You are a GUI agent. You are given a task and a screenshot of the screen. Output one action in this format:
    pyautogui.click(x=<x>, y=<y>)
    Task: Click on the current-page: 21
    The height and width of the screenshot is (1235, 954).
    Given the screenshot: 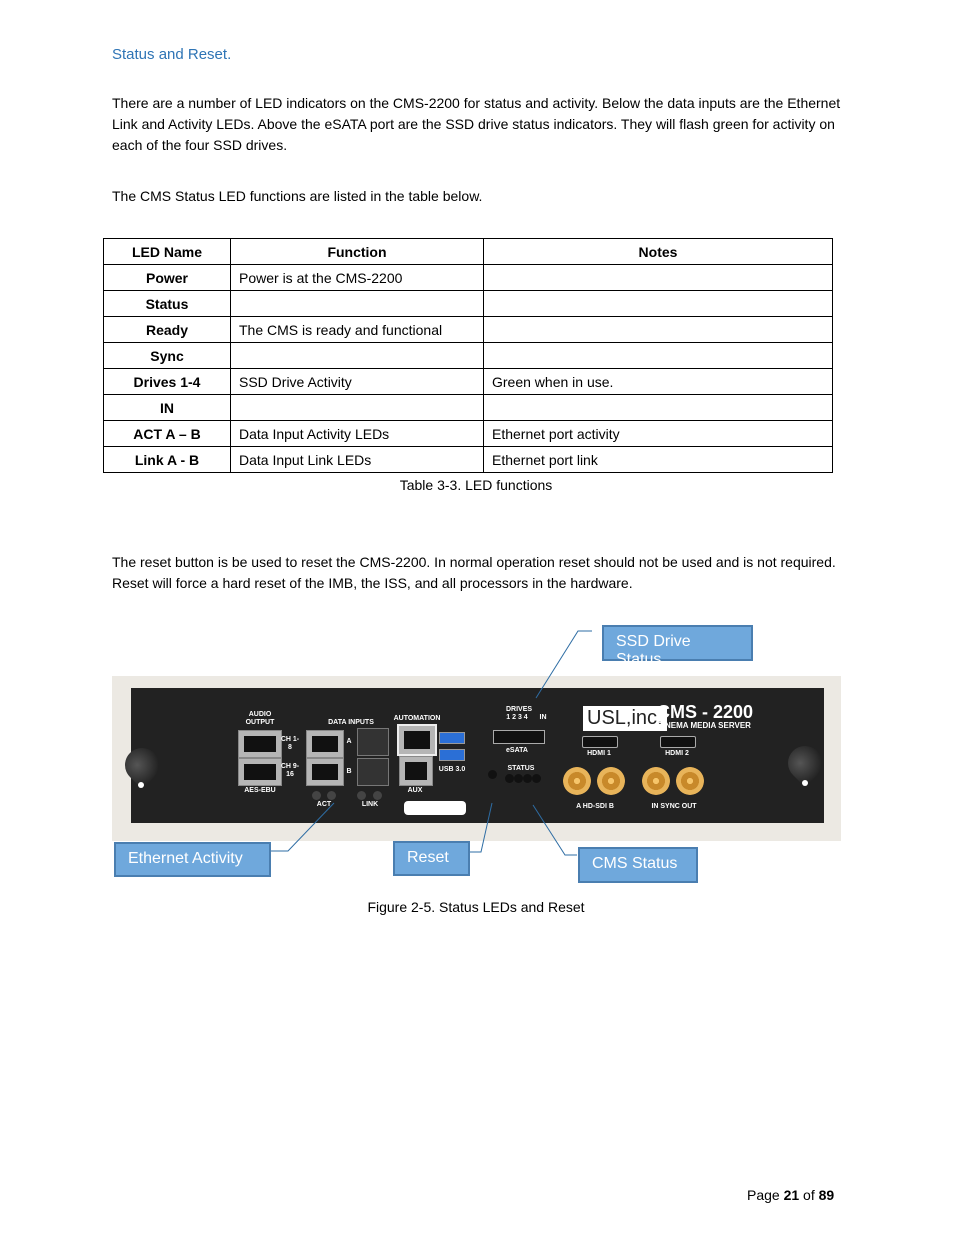 What is the action you would take?
    pyautogui.click(x=791, y=1195)
    